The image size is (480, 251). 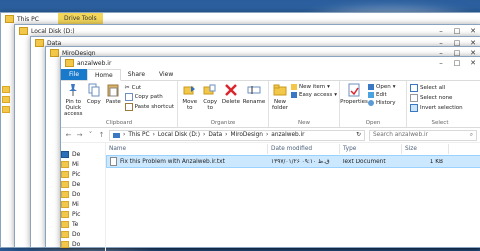 What do you see at coordinates (472, 63) in the screenshot?
I see `close-button: ✕` at bounding box center [472, 63].